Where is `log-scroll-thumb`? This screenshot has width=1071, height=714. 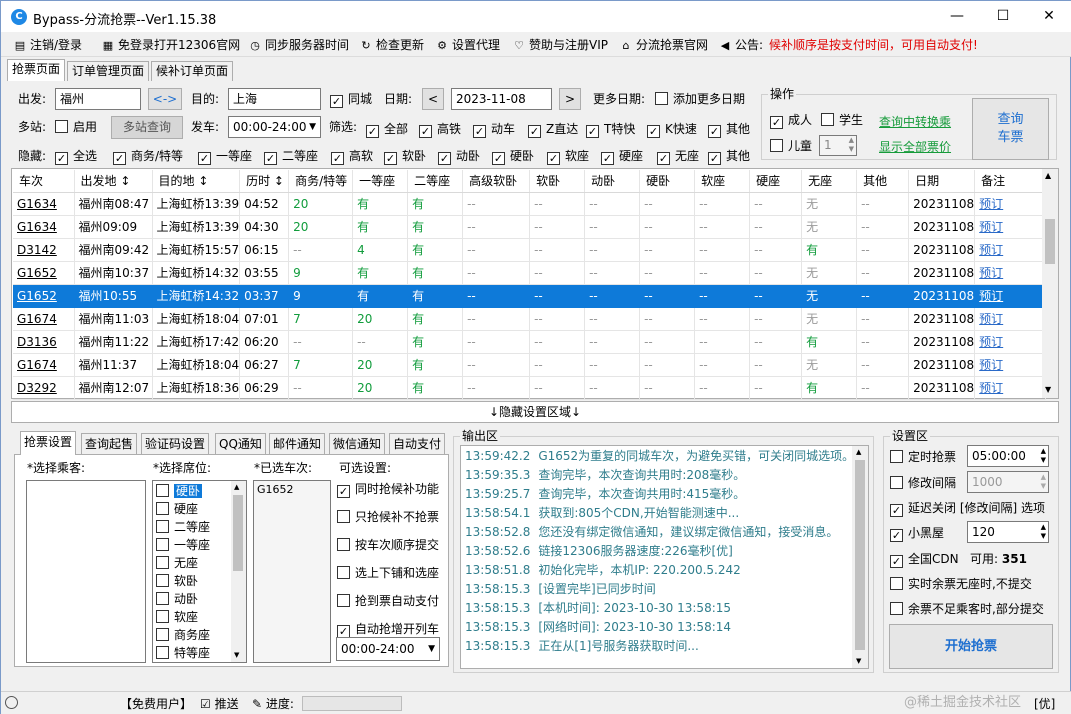 log-scroll-thumb is located at coordinates (860, 555).